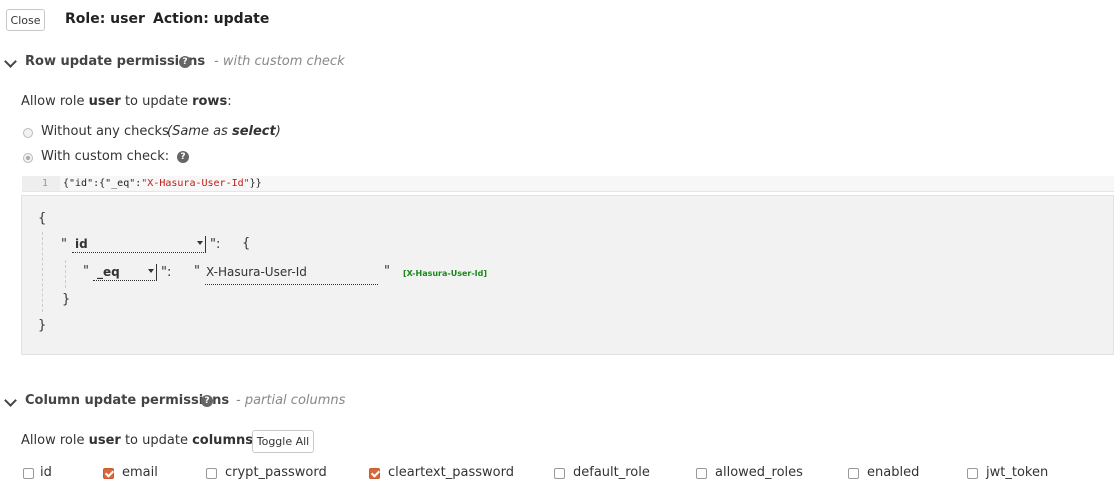 Image resolution: width=1114 pixels, height=497 pixels. Describe the element at coordinates (611, 472) in the screenshot. I see `column-label: default_role` at that location.